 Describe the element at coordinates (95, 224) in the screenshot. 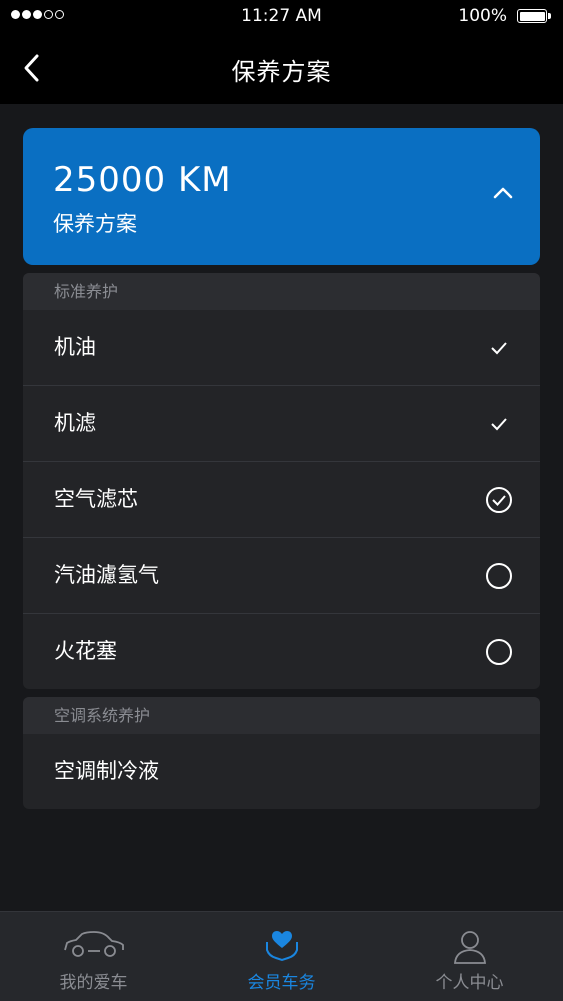

I see `plan-subtitle: 保养方案` at that location.